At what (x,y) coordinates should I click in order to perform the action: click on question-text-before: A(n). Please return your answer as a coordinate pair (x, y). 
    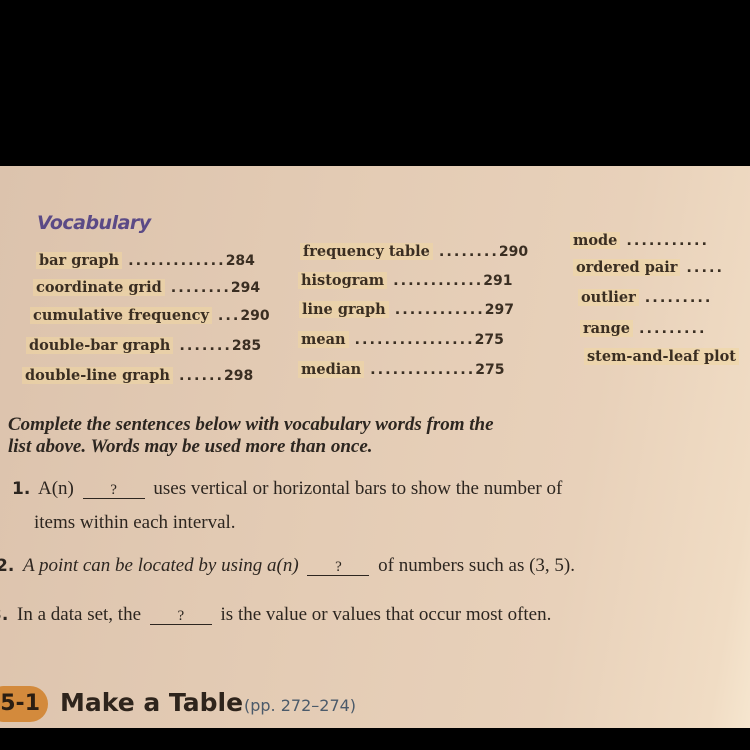
    Looking at the image, I should click on (56, 488).